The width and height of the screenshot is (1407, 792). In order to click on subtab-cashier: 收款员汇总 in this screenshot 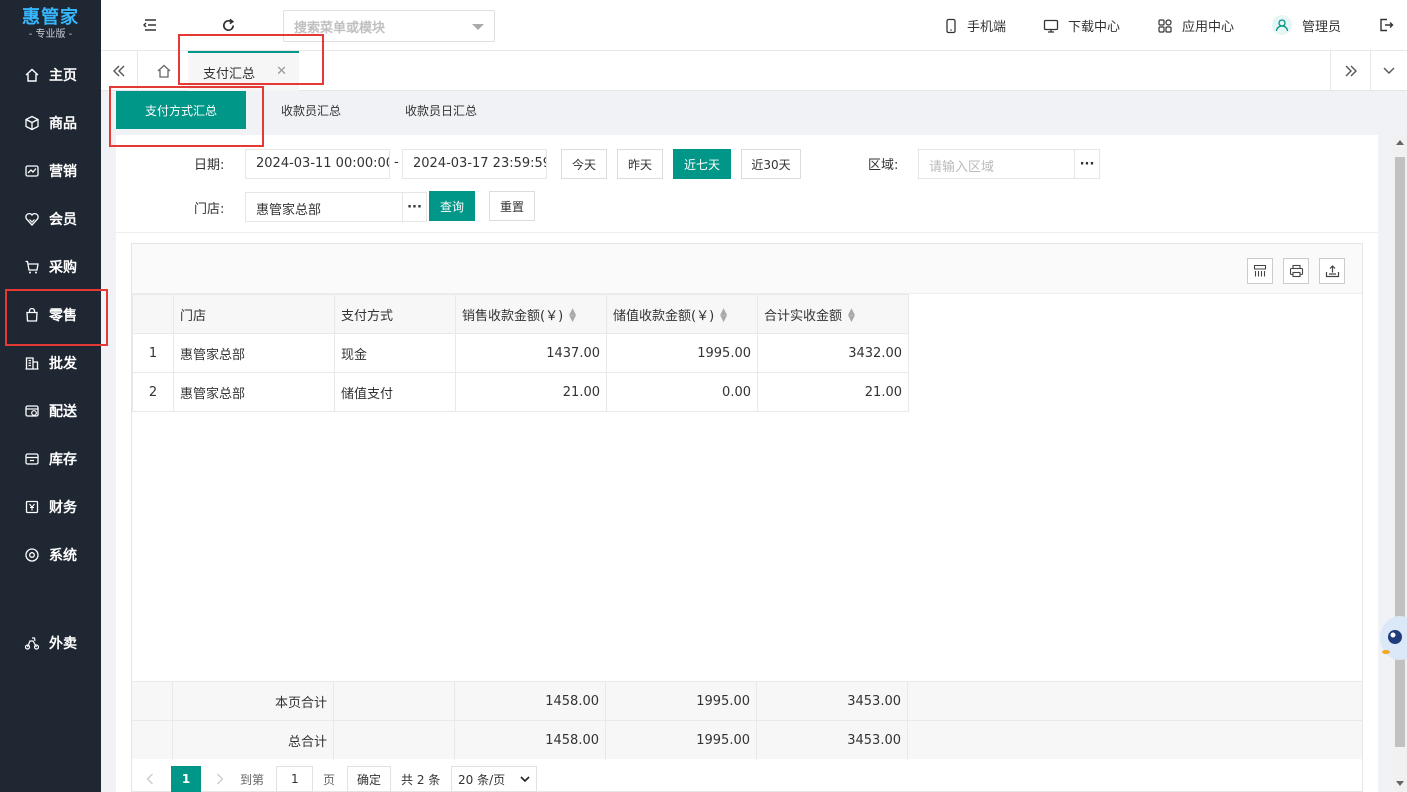, I will do `click(311, 110)`.